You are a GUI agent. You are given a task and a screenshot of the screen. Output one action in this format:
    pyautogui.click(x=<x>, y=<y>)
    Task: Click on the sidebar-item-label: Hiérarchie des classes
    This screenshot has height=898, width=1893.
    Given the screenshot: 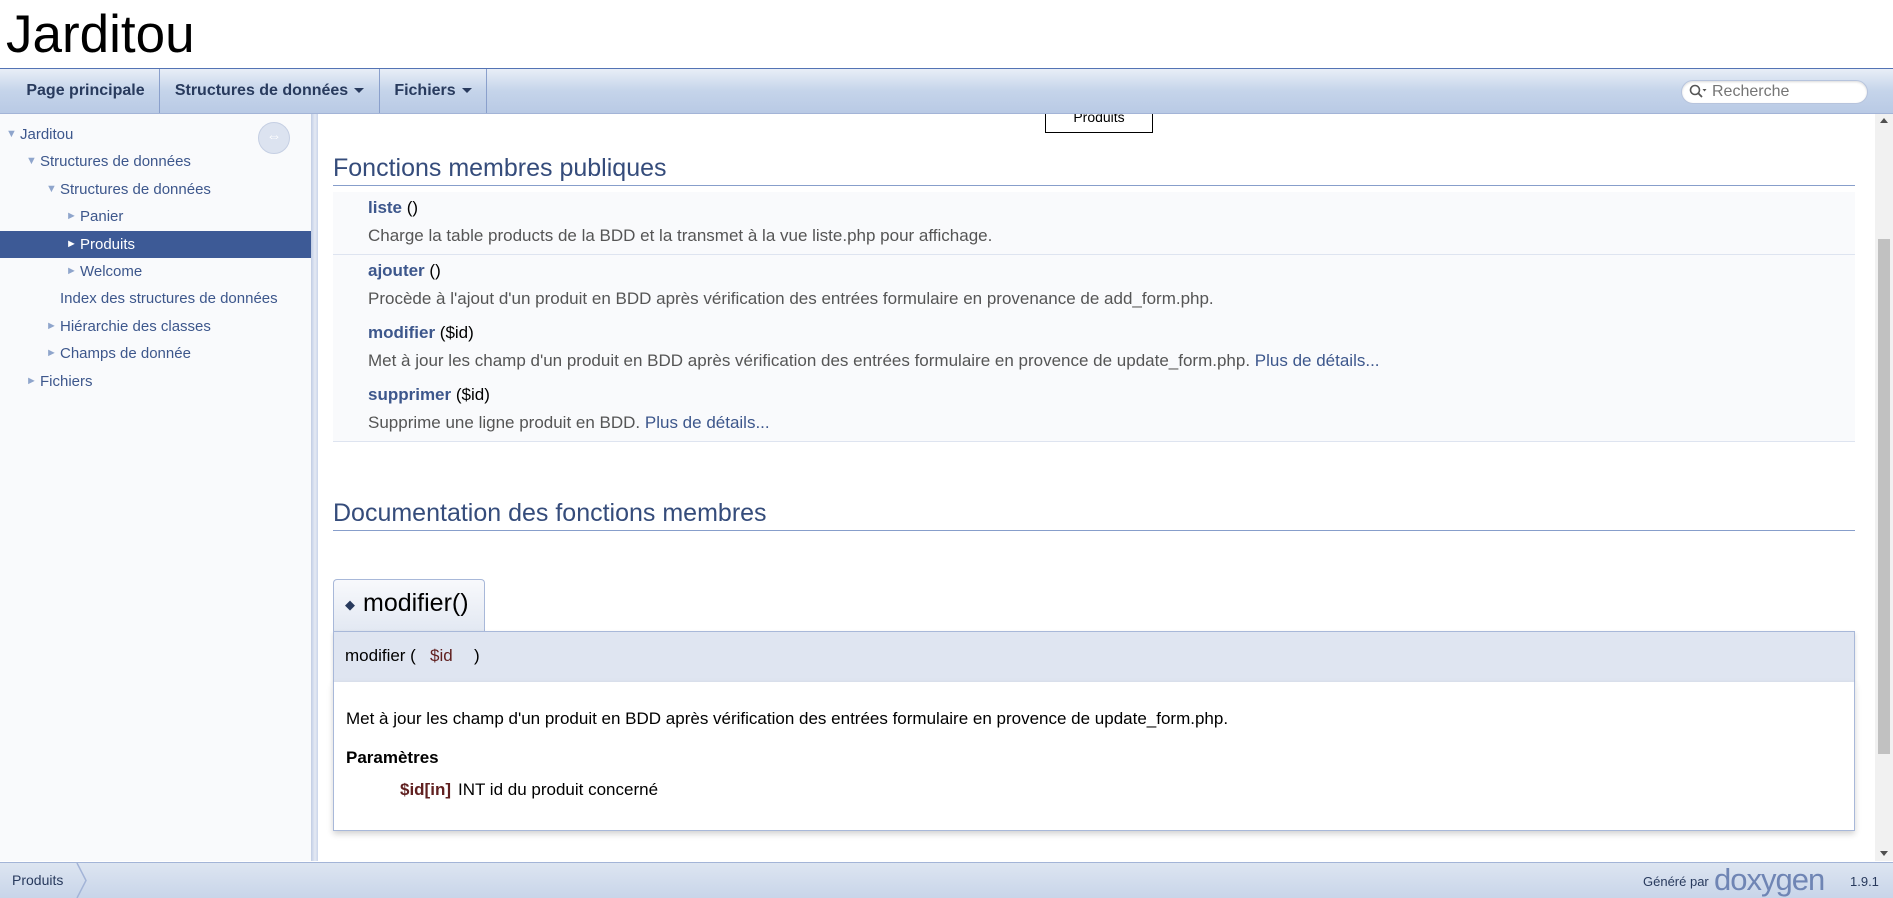 What is the action you would take?
    pyautogui.click(x=135, y=326)
    